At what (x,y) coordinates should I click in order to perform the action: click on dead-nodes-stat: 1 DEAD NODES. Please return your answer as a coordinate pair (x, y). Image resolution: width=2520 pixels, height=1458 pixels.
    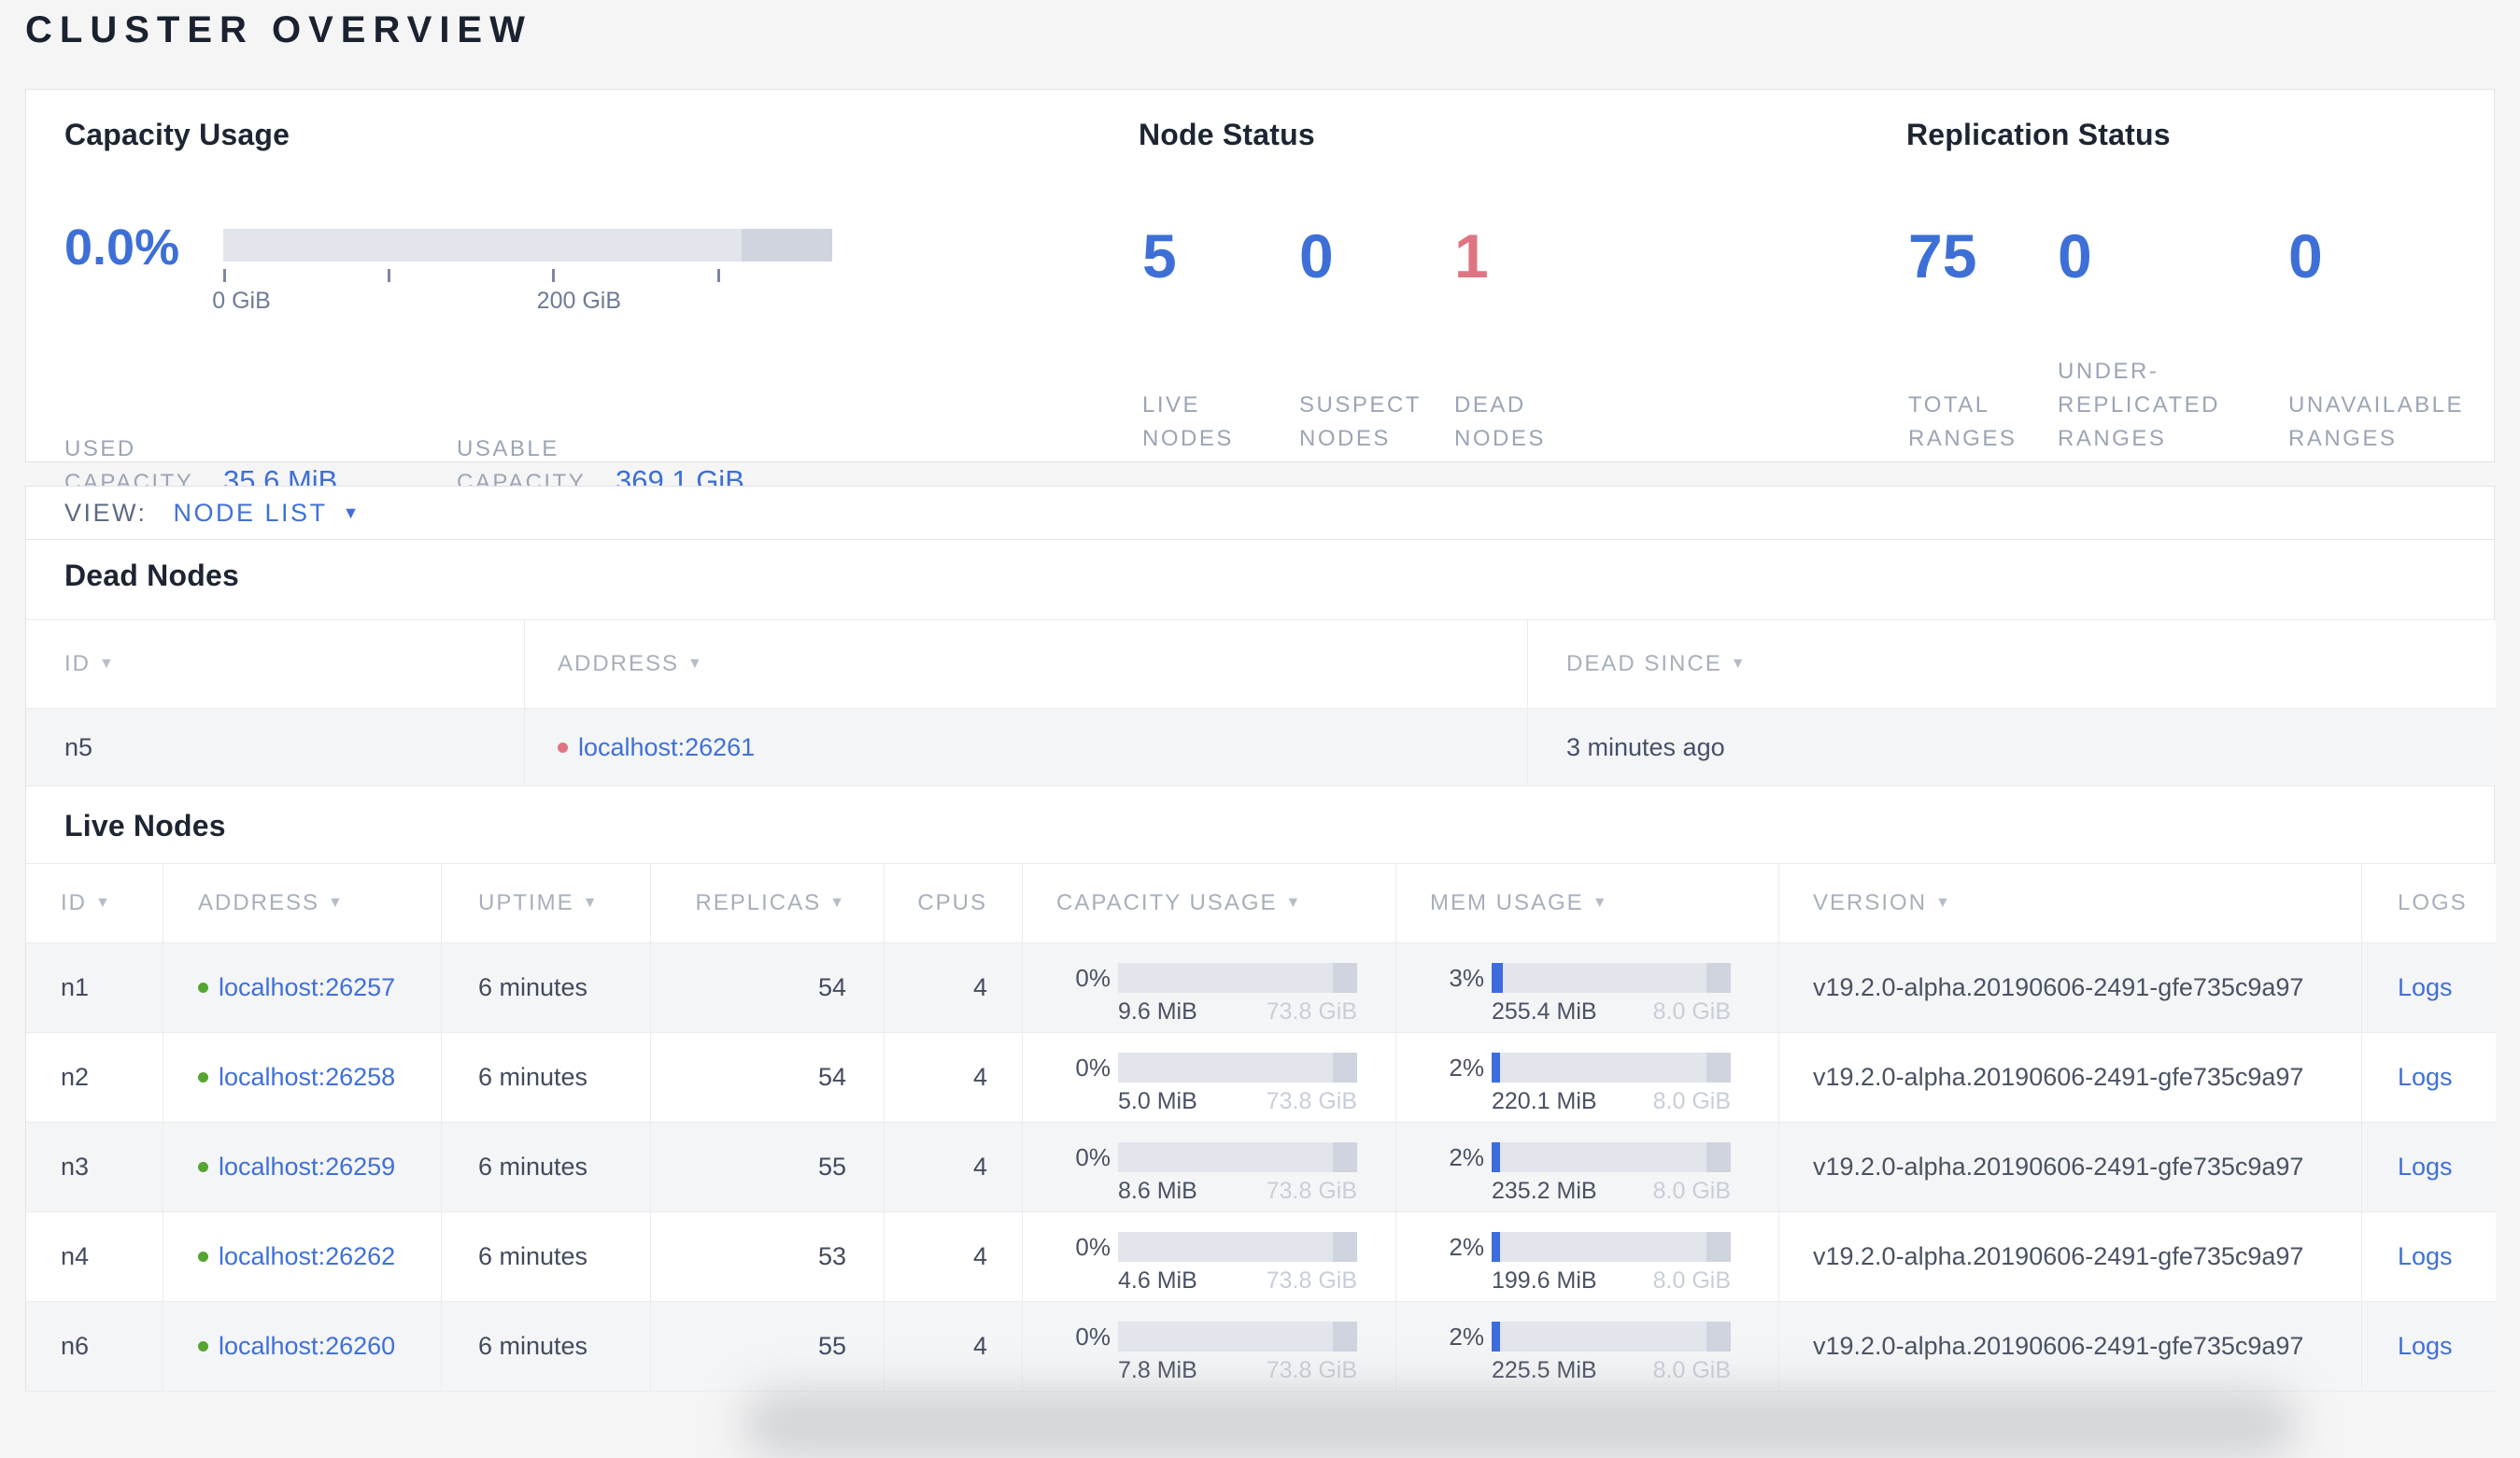
    Looking at the image, I should click on (1510, 338).